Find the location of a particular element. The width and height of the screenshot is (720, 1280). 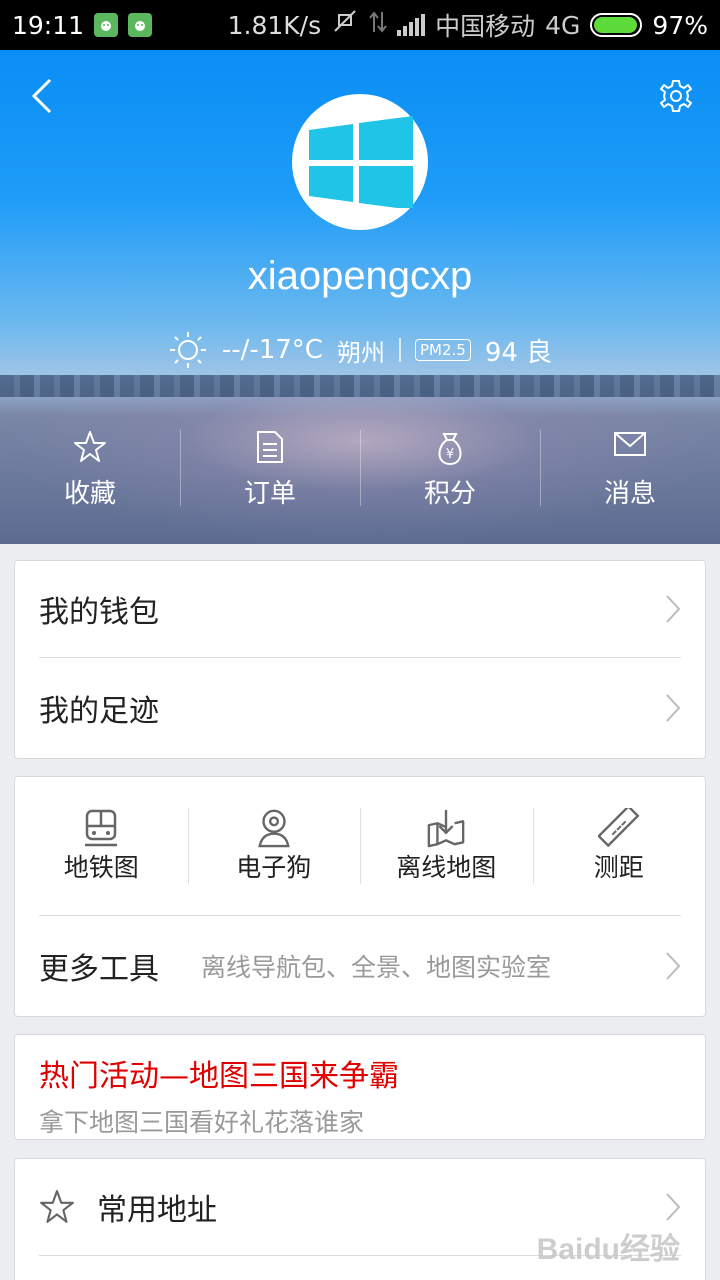

pm25-badge: PM2.5 is located at coordinates (442, 350).